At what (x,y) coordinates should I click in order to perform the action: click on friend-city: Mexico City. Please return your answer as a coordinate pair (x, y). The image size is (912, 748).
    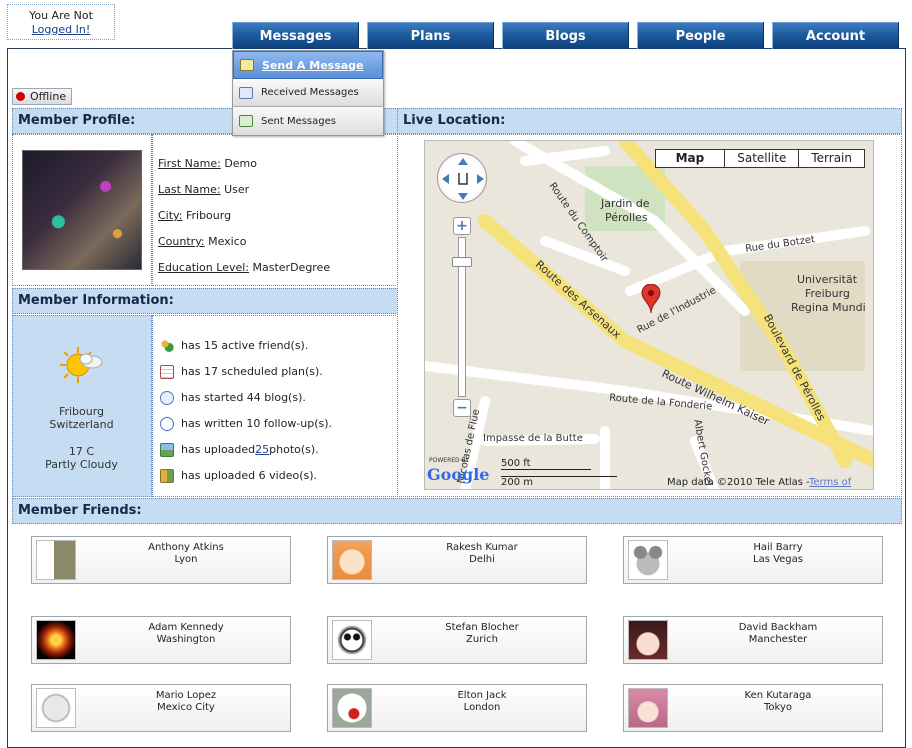
    Looking at the image, I should click on (186, 707).